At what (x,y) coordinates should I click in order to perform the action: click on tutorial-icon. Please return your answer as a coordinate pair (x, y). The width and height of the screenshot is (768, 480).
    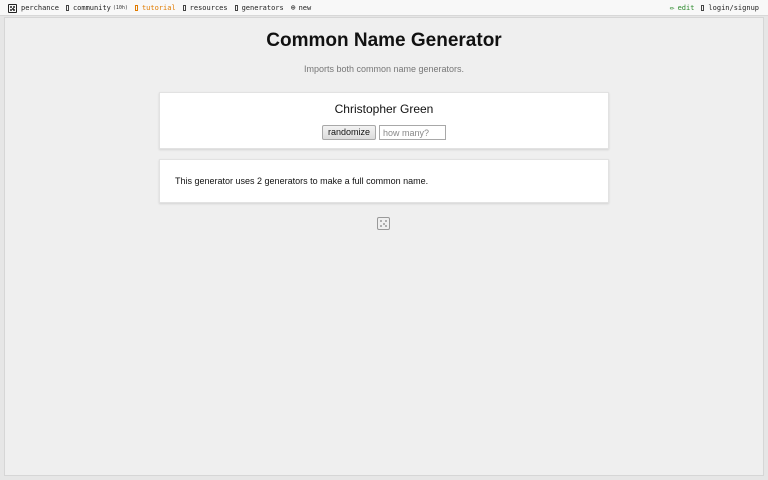
    Looking at the image, I should click on (136, 8).